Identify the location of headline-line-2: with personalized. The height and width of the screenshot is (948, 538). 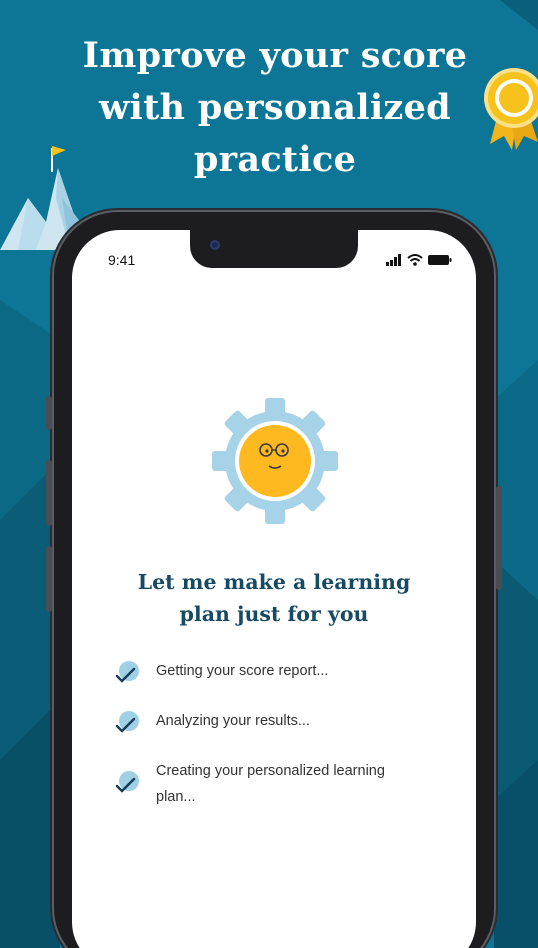
(275, 107).